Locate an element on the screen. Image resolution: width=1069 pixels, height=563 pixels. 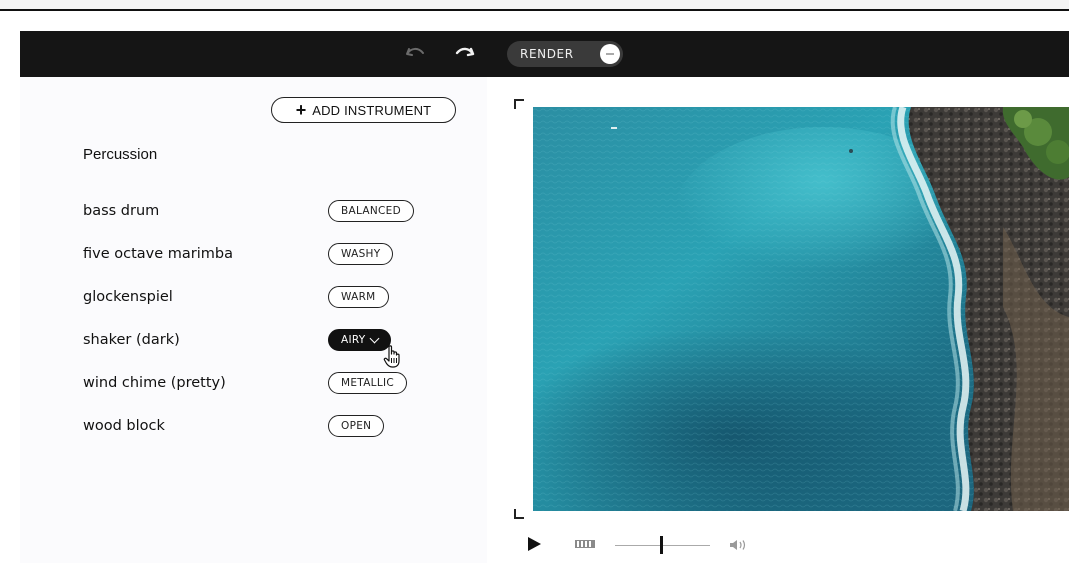
instrument-row: five octave marimba WASHY is located at coordinates (253, 255).